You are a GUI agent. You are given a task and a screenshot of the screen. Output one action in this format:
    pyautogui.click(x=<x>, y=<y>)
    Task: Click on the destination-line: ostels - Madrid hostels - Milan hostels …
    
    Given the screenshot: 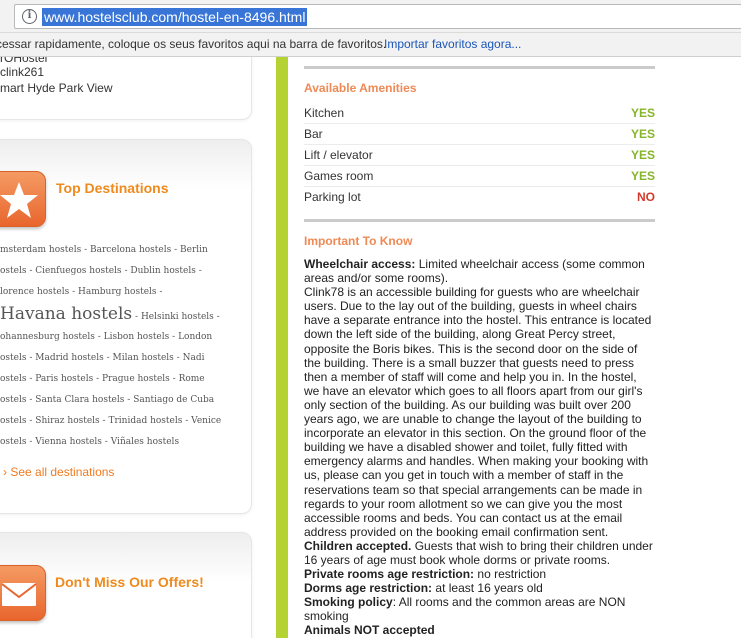 What is the action you would take?
    pyautogui.click(x=102, y=358)
    